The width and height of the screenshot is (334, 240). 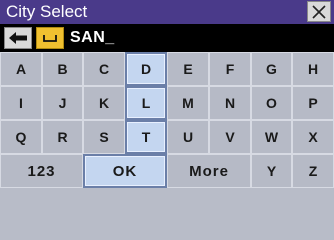 I want to click on key-s: S, so click(x=104, y=137).